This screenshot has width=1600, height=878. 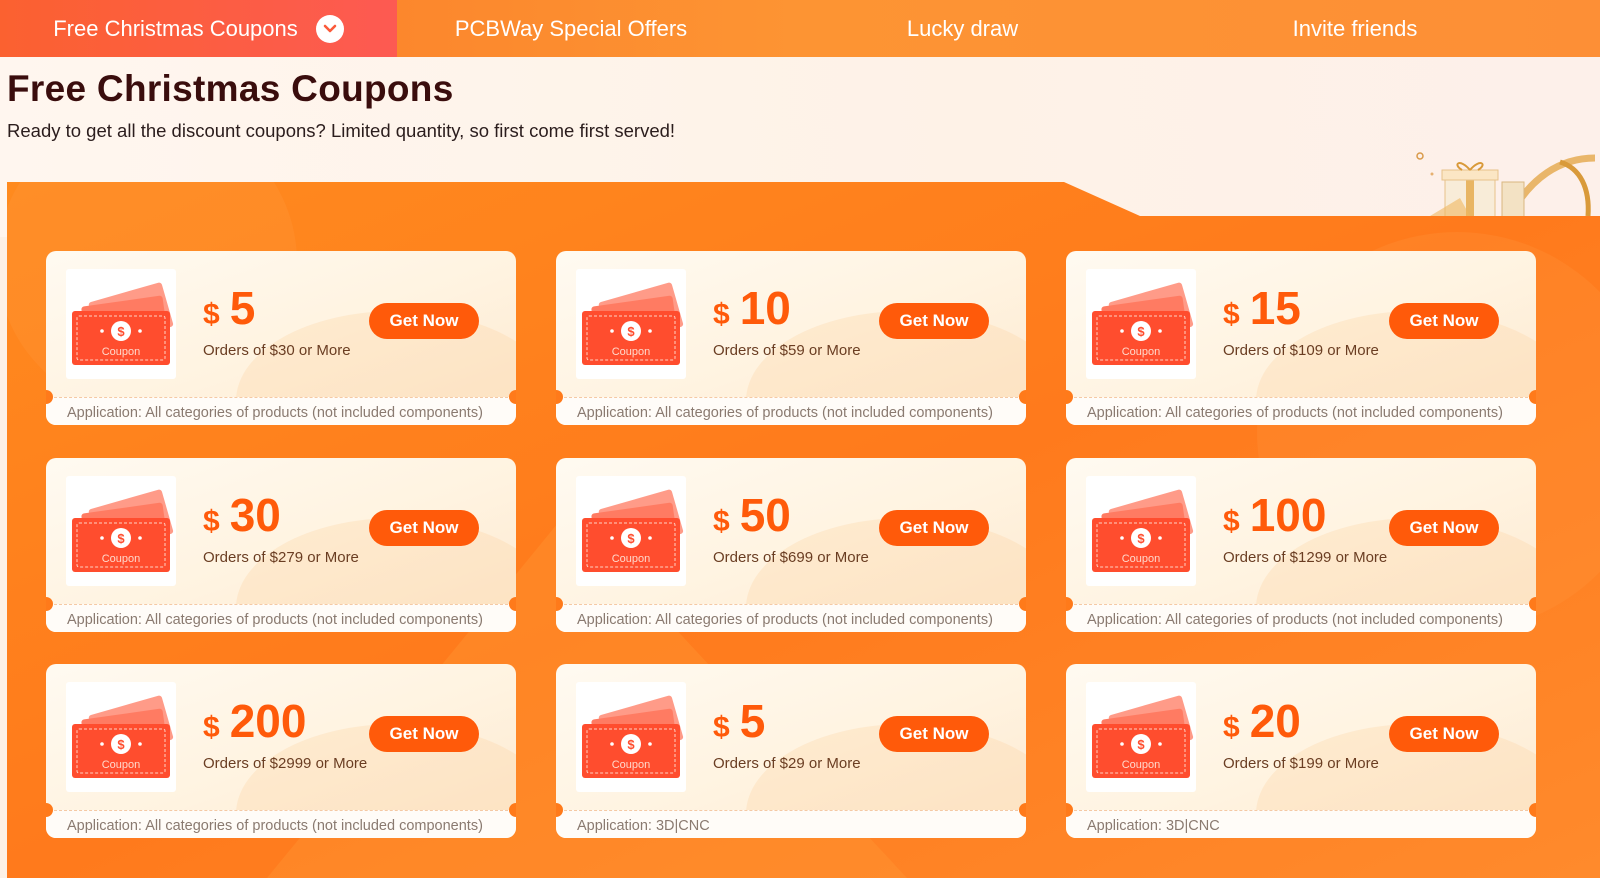 I want to click on tab-free-christmas-coupons: Free Christmas Coupons, so click(x=198, y=28).